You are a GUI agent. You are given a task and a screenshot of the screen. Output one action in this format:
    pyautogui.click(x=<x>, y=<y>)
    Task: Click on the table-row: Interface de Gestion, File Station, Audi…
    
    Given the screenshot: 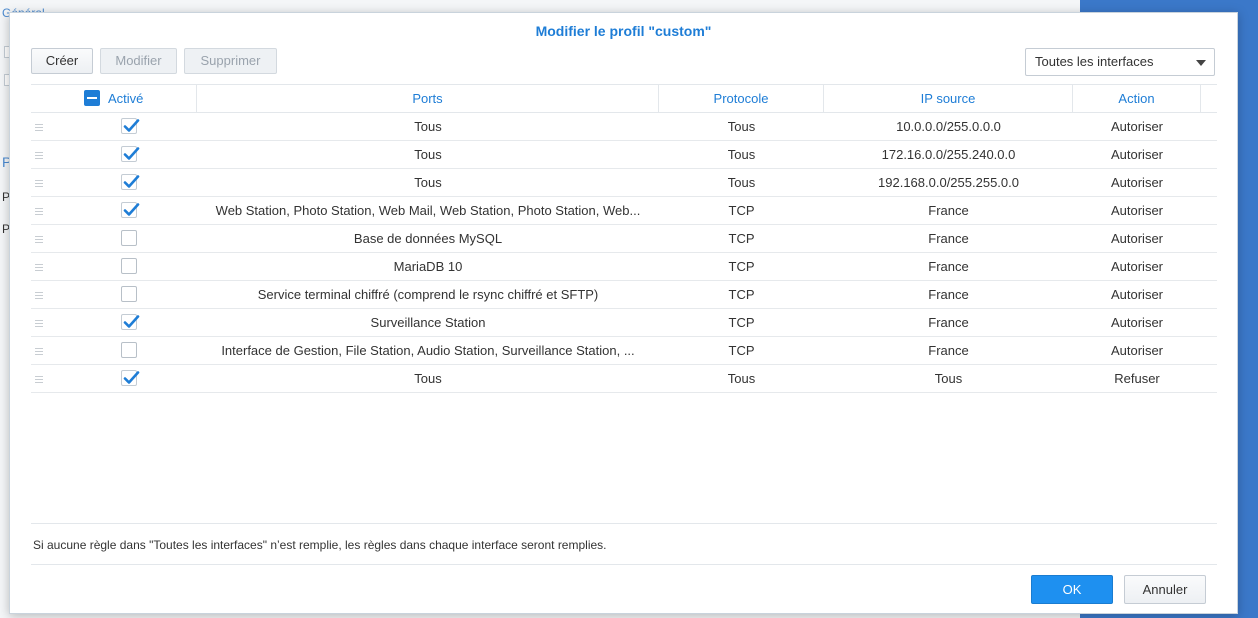 What is the action you would take?
    pyautogui.click(x=624, y=351)
    